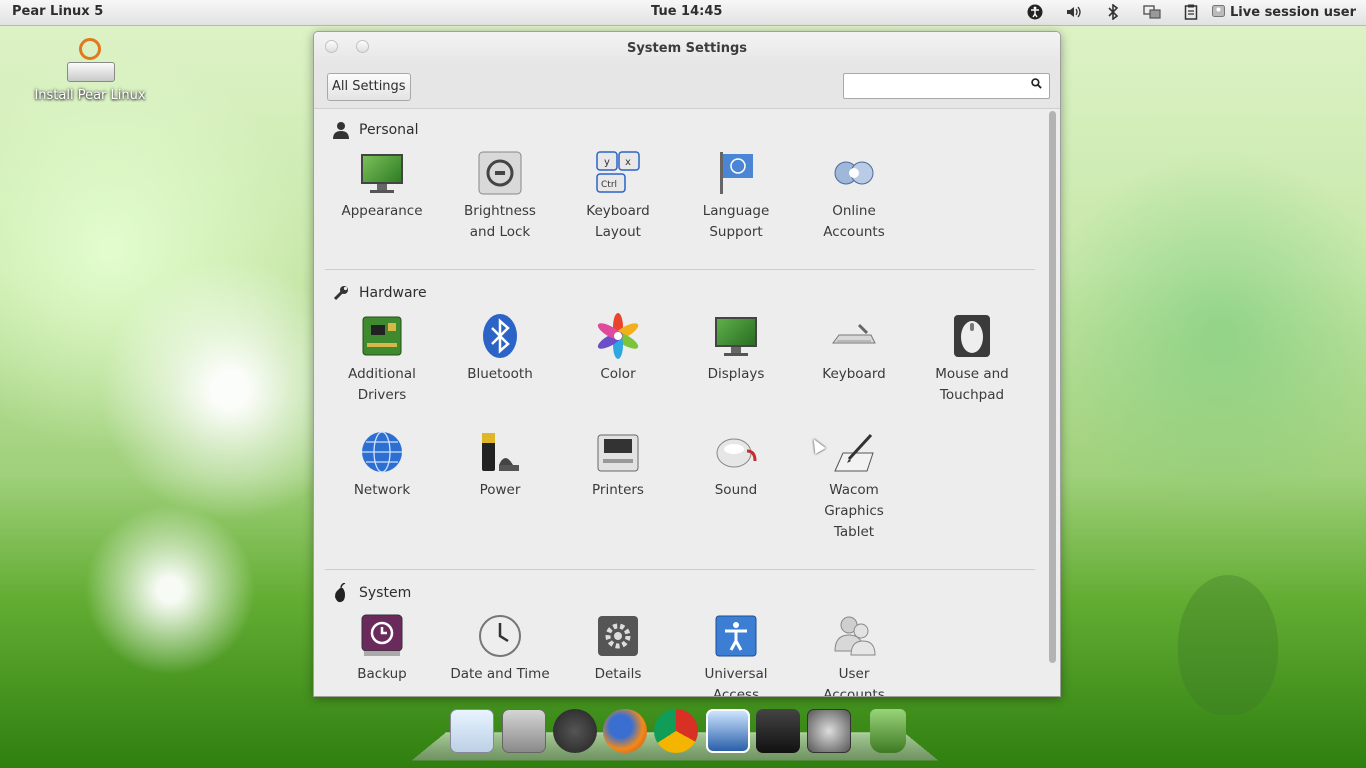  I want to click on search-input, so click(936, 87).